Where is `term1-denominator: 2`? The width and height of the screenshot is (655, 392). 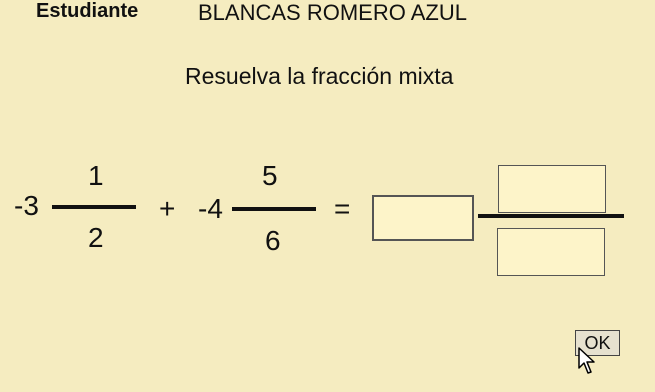 term1-denominator: 2 is located at coordinates (96, 237).